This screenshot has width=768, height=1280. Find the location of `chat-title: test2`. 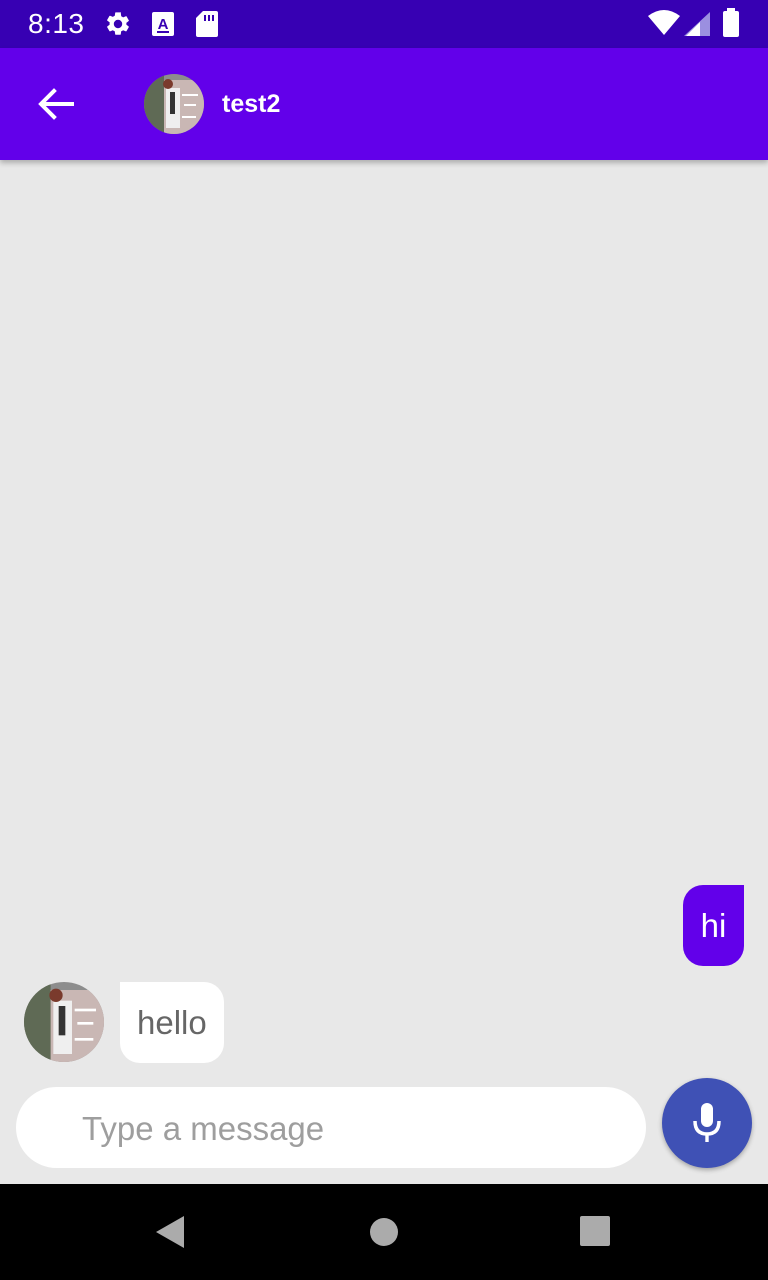

chat-title: test2 is located at coordinates (251, 104).